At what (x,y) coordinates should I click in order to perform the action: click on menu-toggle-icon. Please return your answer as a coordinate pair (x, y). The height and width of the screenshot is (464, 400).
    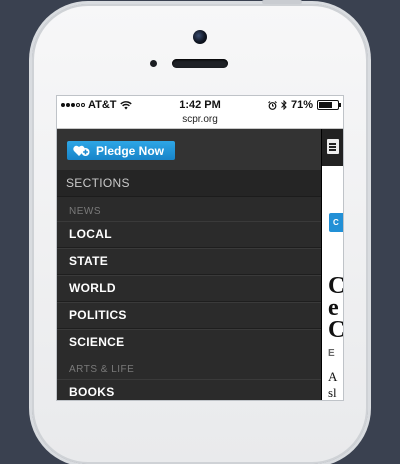
    Looking at the image, I should click on (333, 146).